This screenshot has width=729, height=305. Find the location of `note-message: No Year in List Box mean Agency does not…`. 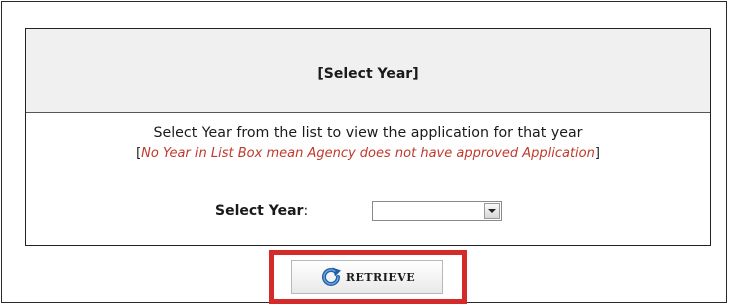

note-message: No Year in List Box mean Agency does not… is located at coordinates (368, 153).